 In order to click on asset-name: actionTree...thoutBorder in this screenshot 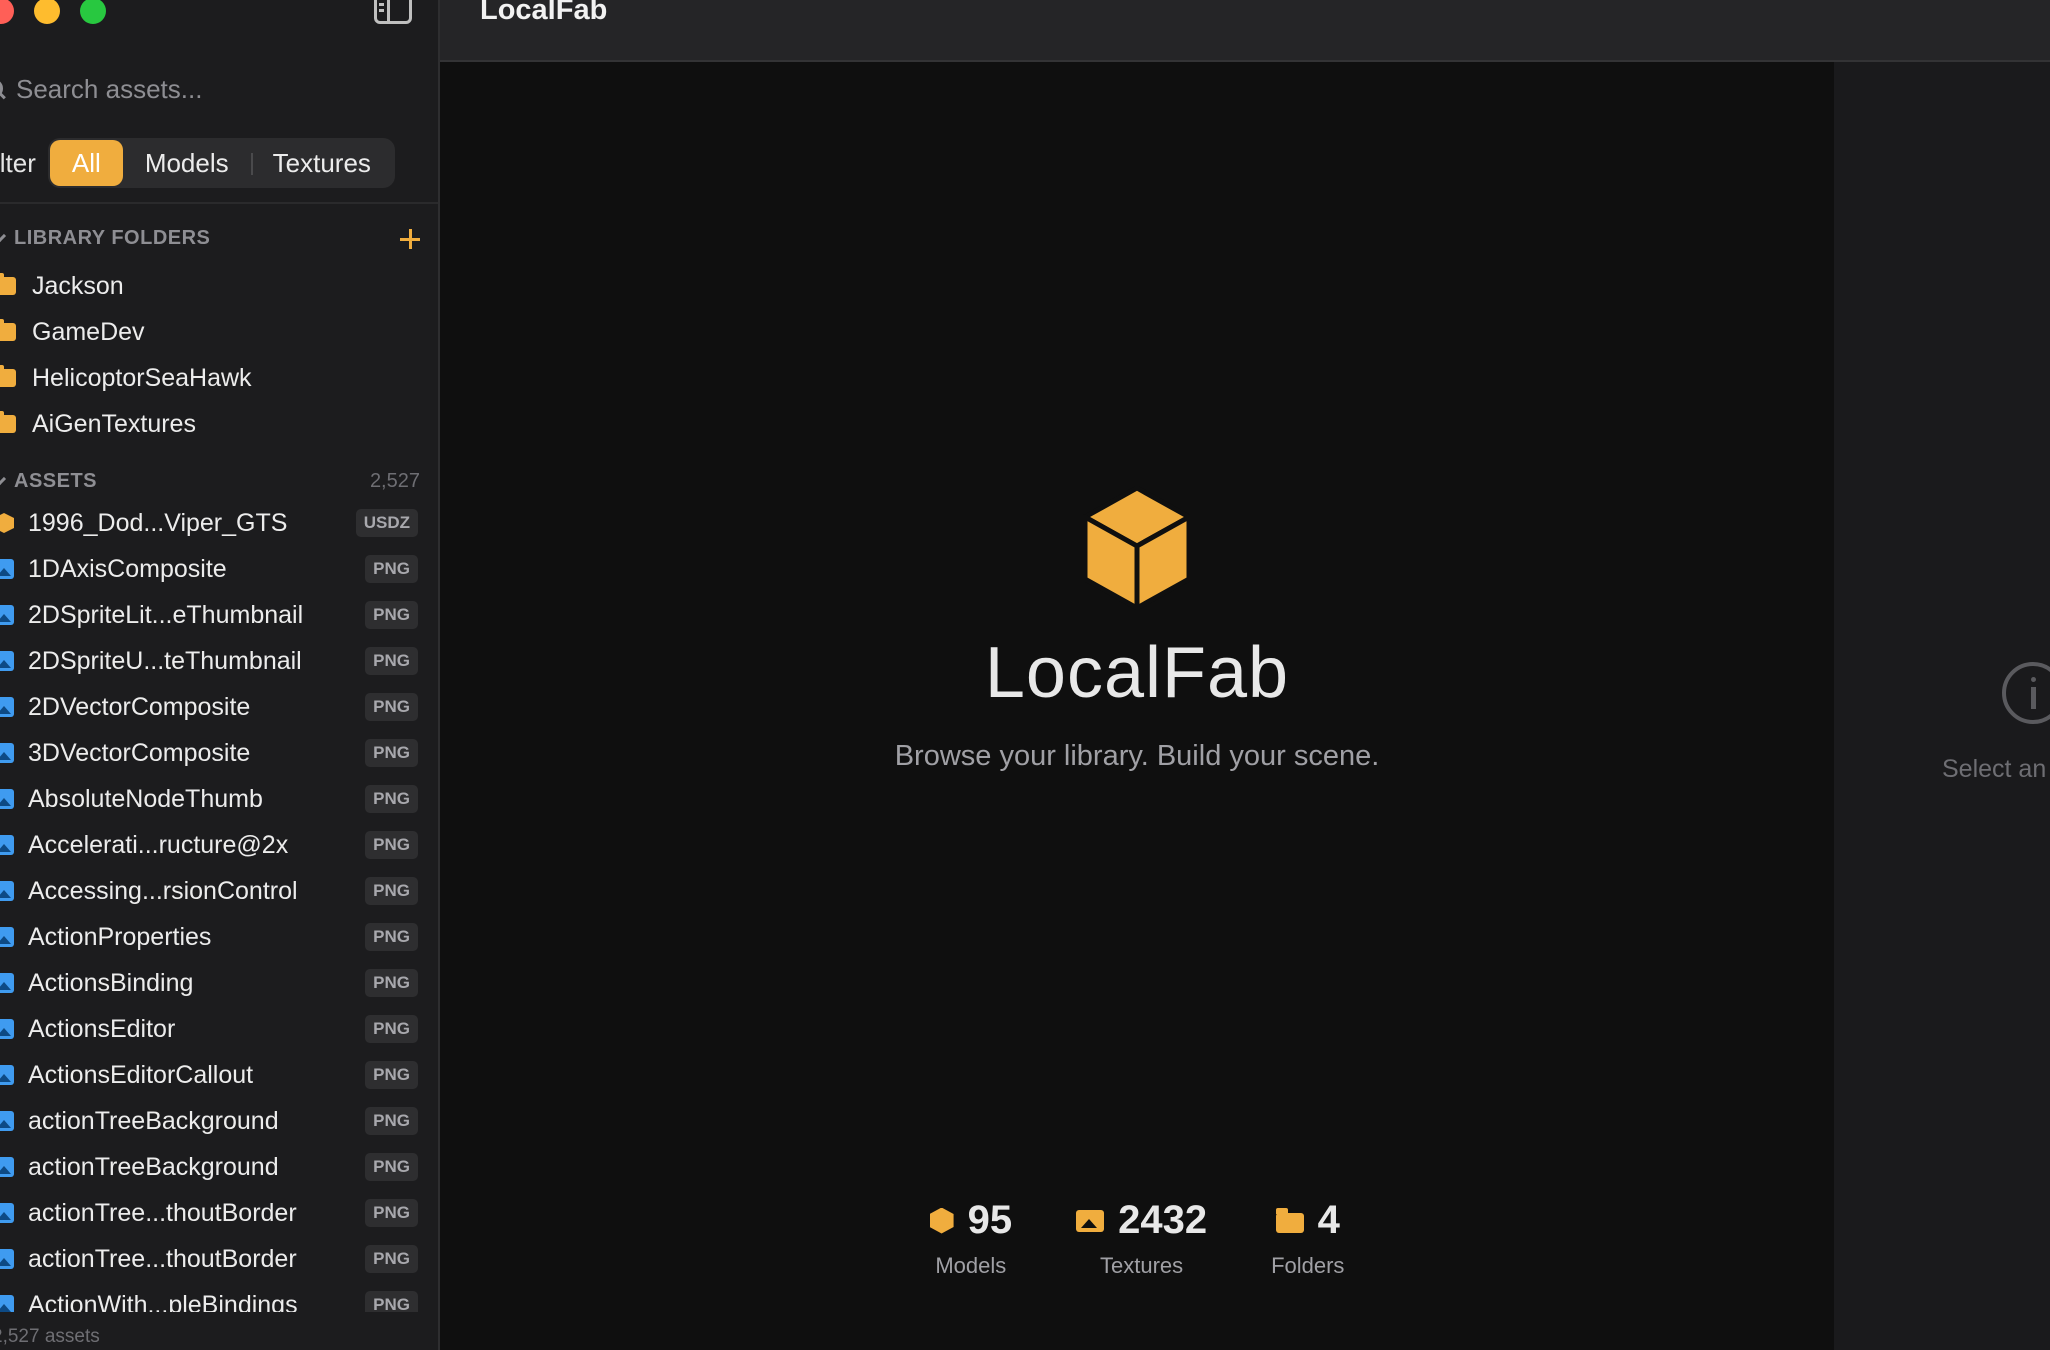, I will do `click(162, 1212)`.